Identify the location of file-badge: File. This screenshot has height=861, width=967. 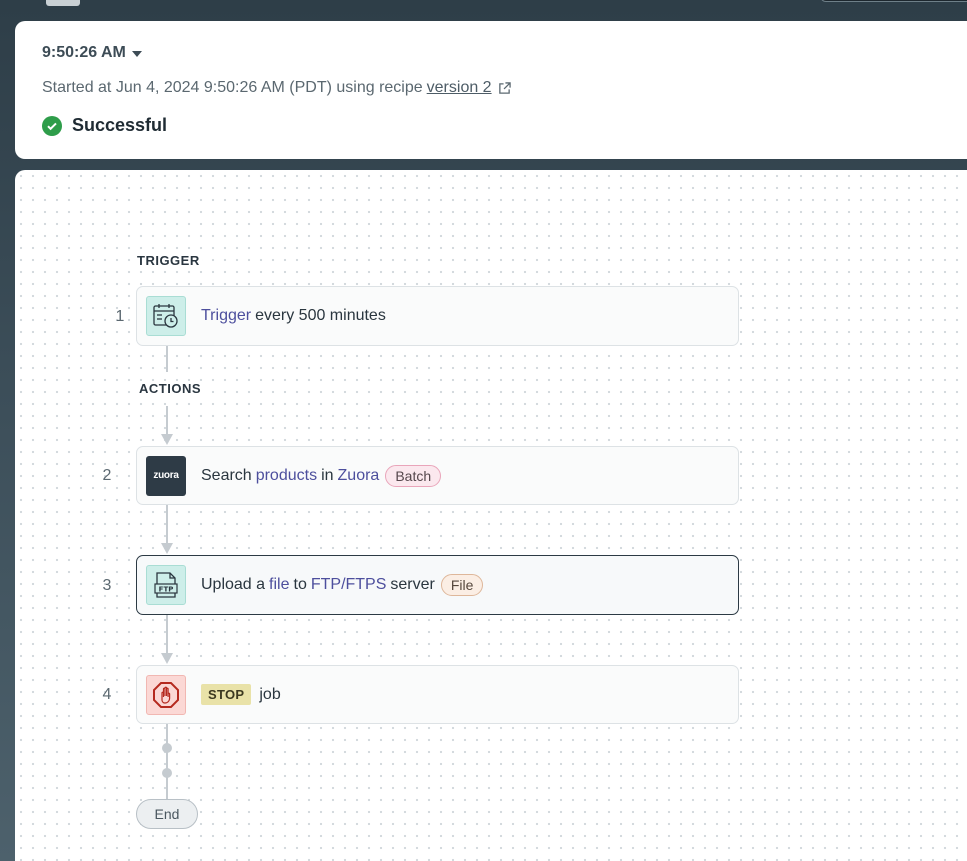
(462, 585).